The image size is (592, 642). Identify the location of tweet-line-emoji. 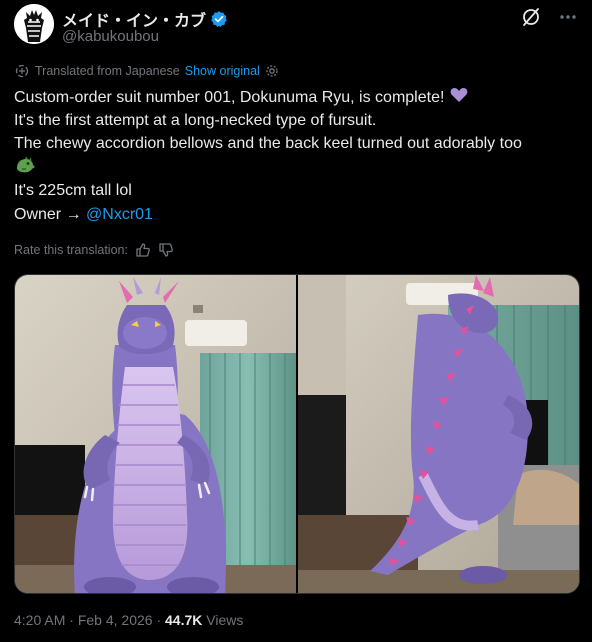
(294, 168).